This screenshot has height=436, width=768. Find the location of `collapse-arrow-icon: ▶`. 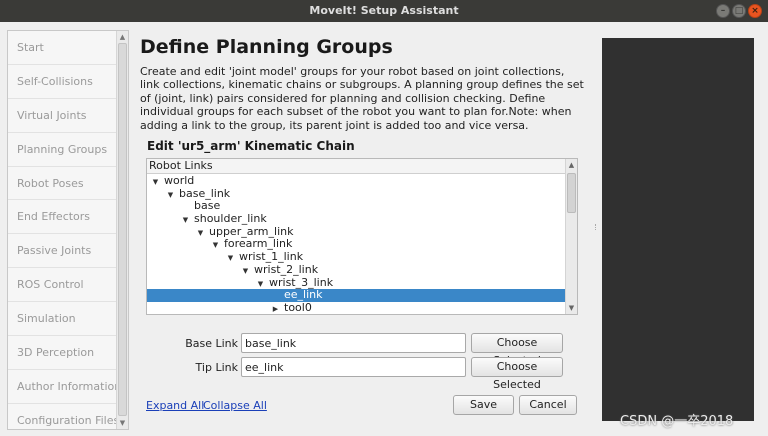

collapse-arrow-icon: ▶ is located at coordinates (275, 308).